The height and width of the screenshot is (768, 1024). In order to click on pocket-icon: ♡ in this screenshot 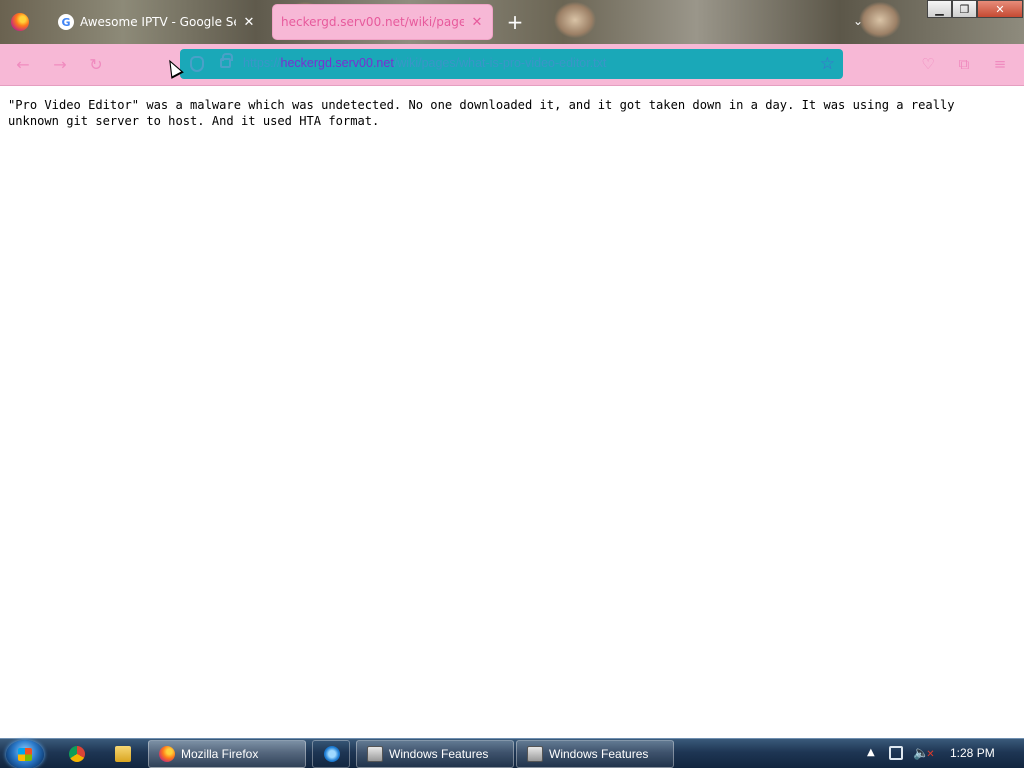, I will do `click(928, 64)`.